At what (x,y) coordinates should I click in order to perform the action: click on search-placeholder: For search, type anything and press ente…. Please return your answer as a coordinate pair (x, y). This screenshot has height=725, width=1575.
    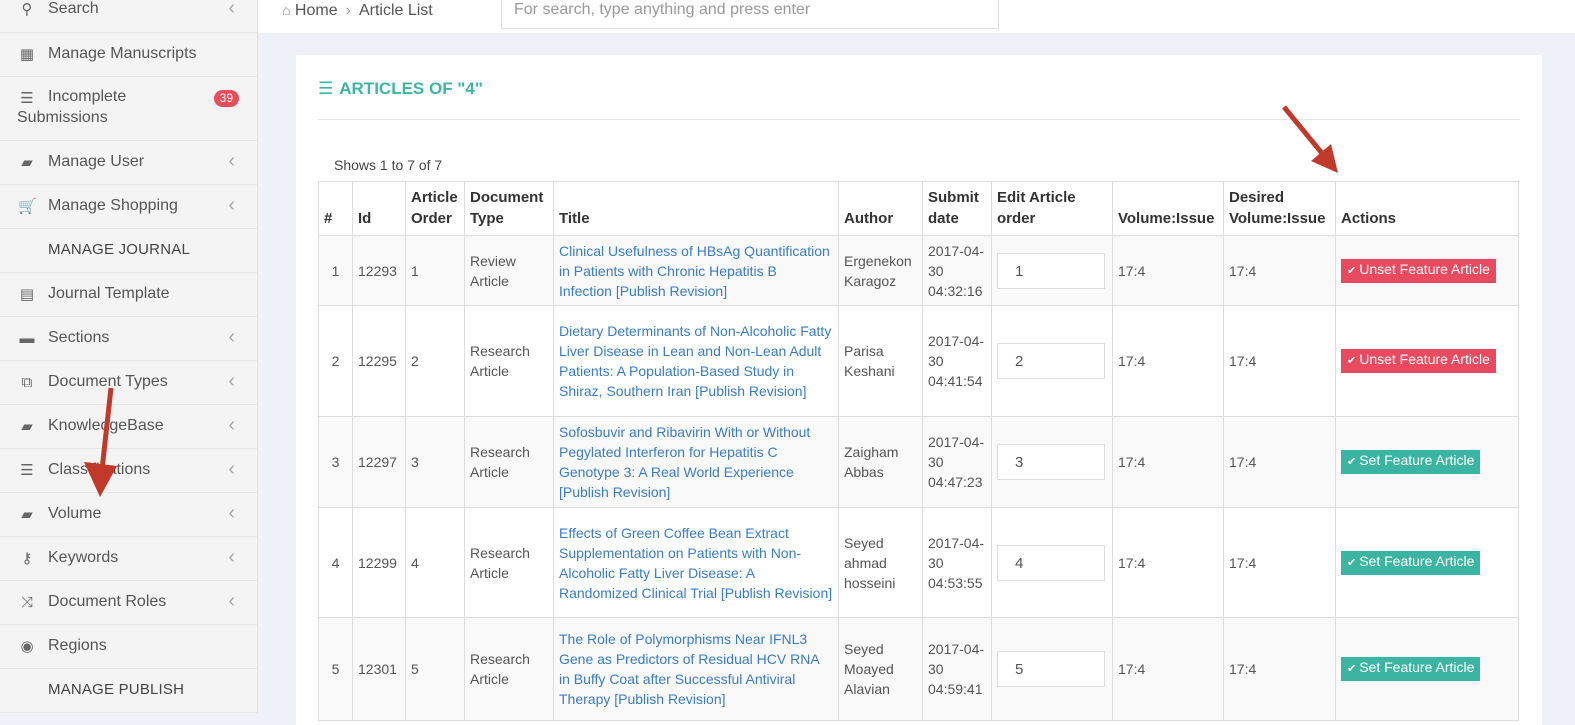
    Looking at the image, I should click on (662, 9).